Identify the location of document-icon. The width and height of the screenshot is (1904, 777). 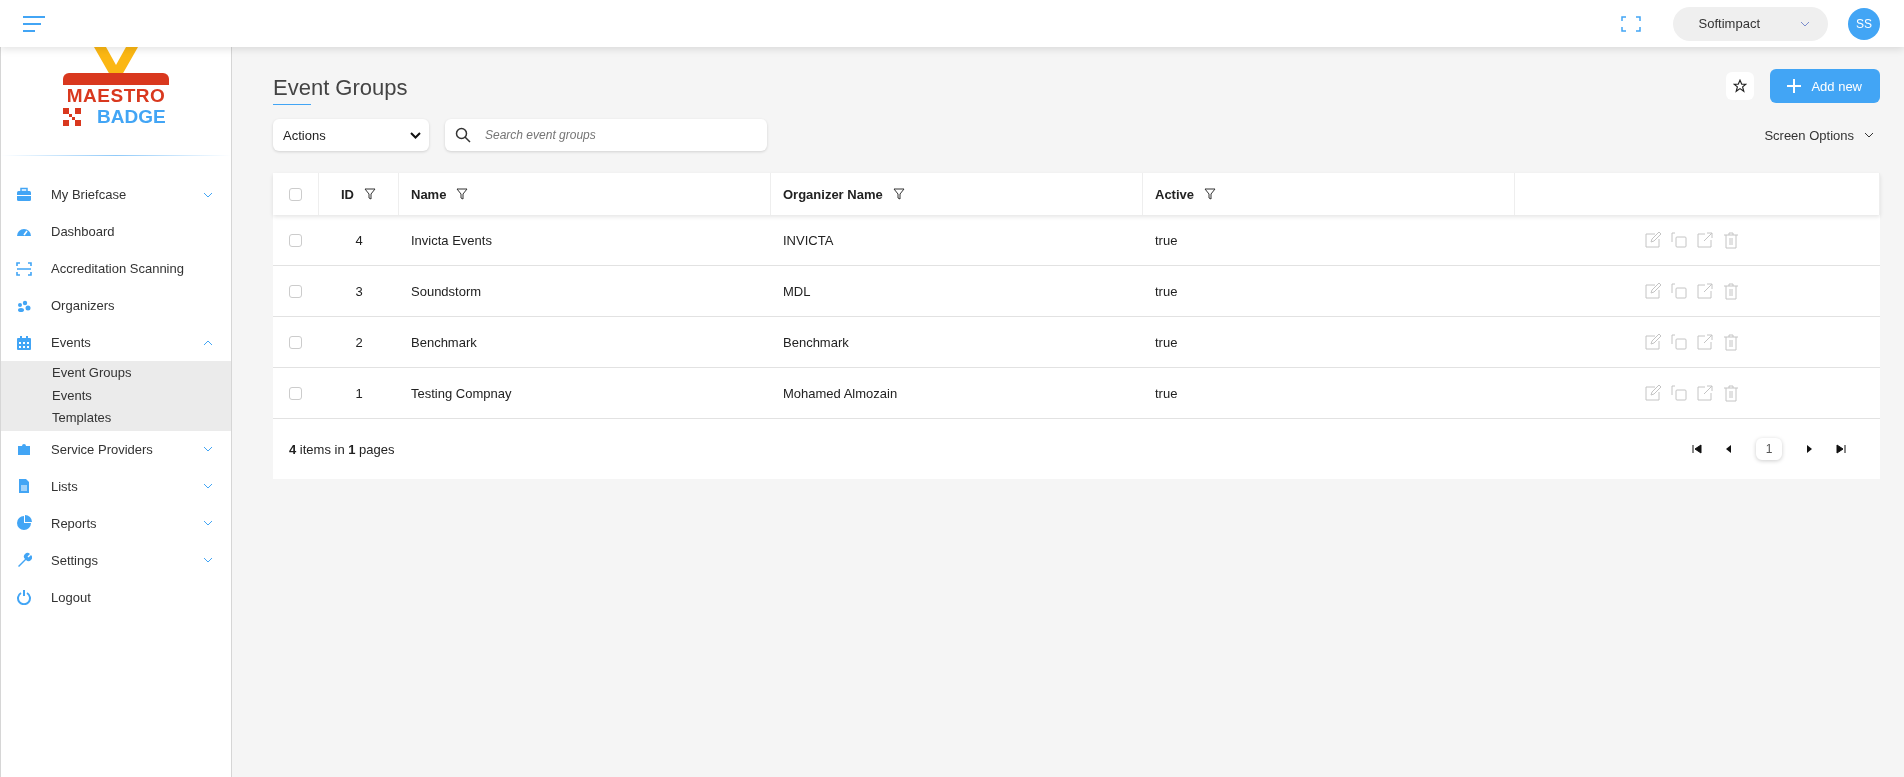
(24, 486).